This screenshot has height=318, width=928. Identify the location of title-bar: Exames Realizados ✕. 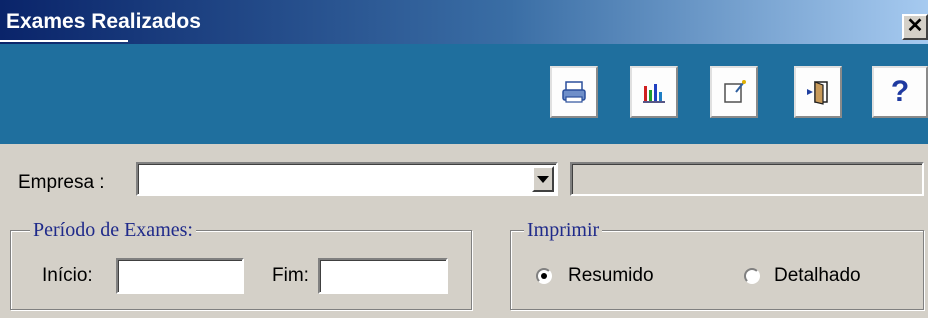
(464, 22).